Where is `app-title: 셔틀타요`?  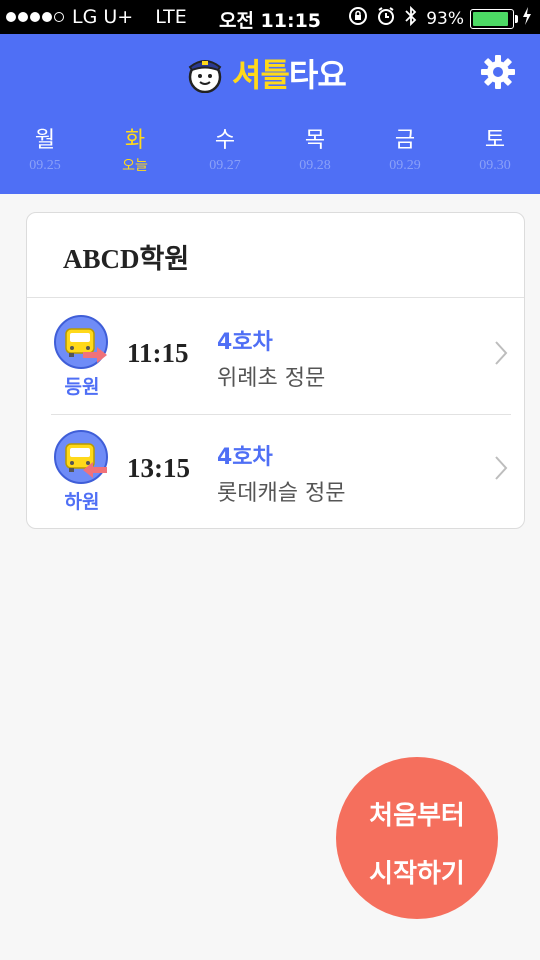 app-title: 셔틀타요 is located at coordinates (289, 73).